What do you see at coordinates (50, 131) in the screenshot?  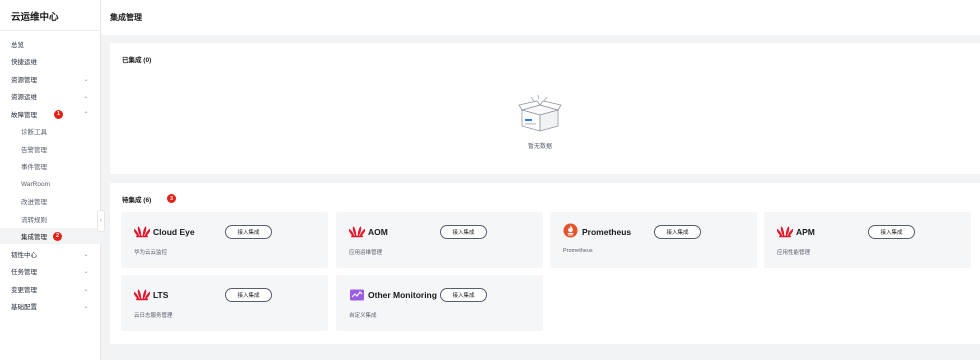 I see `sidebar-item-diagnostic-tools: 诊断工具` at bounding box center [50, 131].